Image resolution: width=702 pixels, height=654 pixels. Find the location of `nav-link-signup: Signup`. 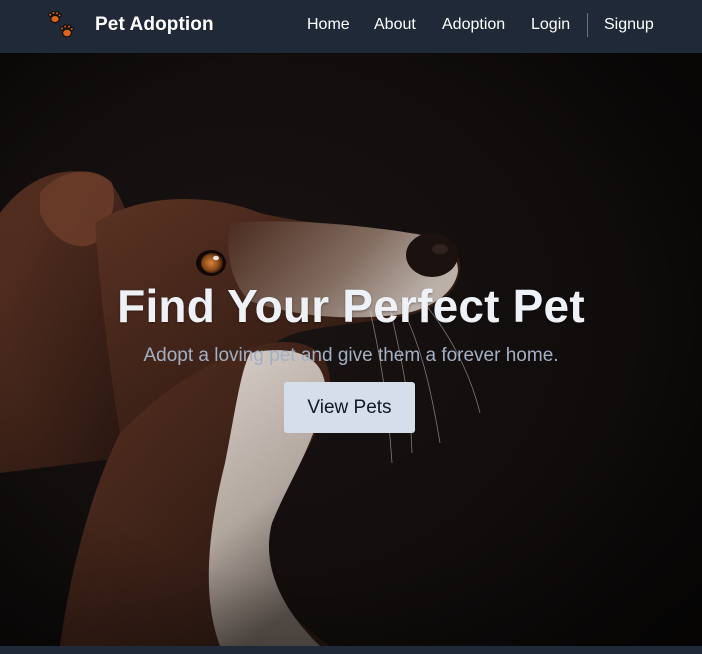

nav-link-signup: Signup is located at coordinates (629, 25).